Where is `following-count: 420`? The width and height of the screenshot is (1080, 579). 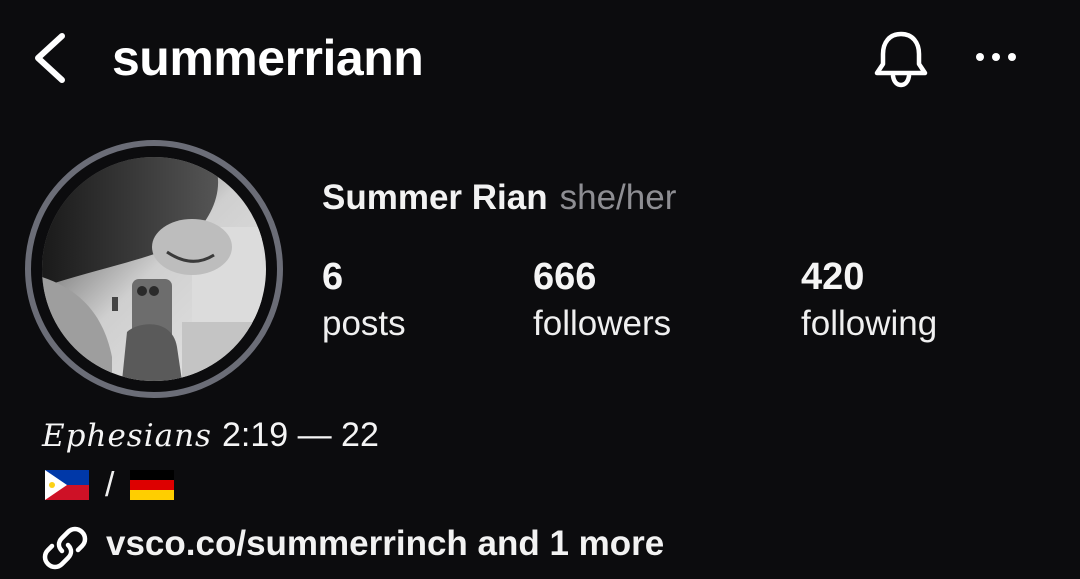
following-count: 420 is located at coordinates (833, 277).